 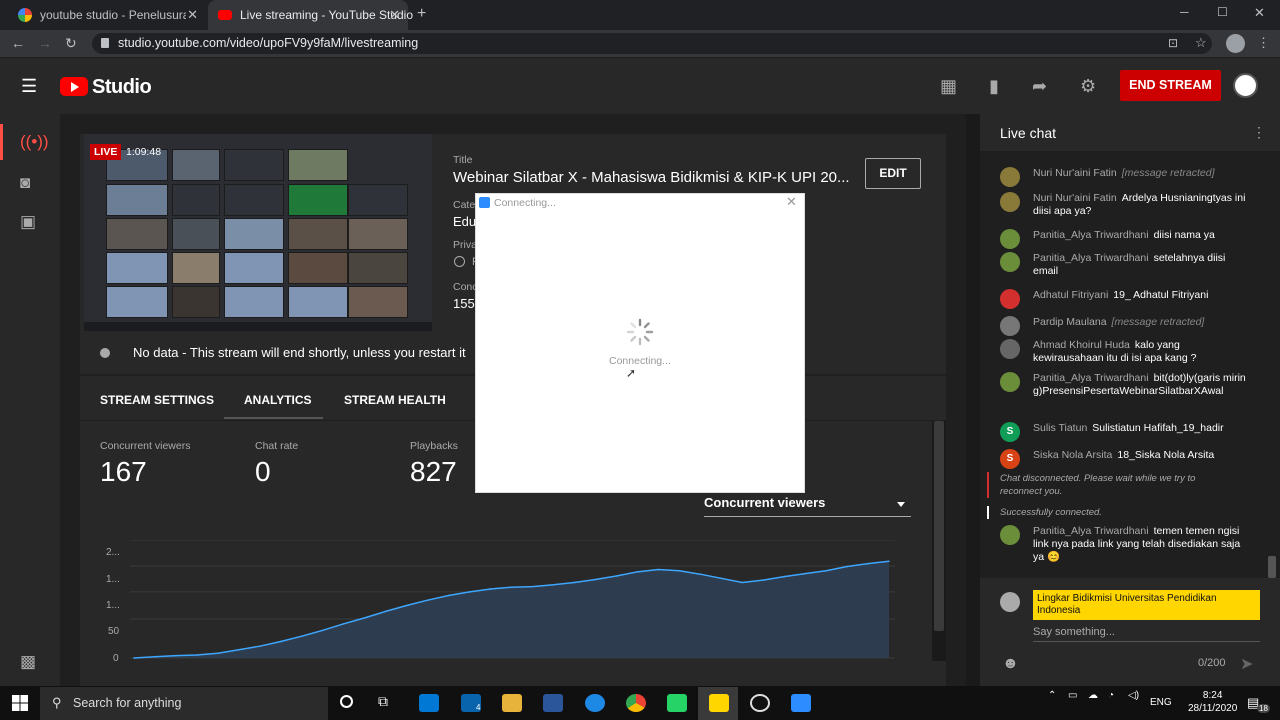 What do you see at coordinates (1222, 12) in the screenshot?
I see `maximize-icon: ☐` at bounding box center [1222, 12].